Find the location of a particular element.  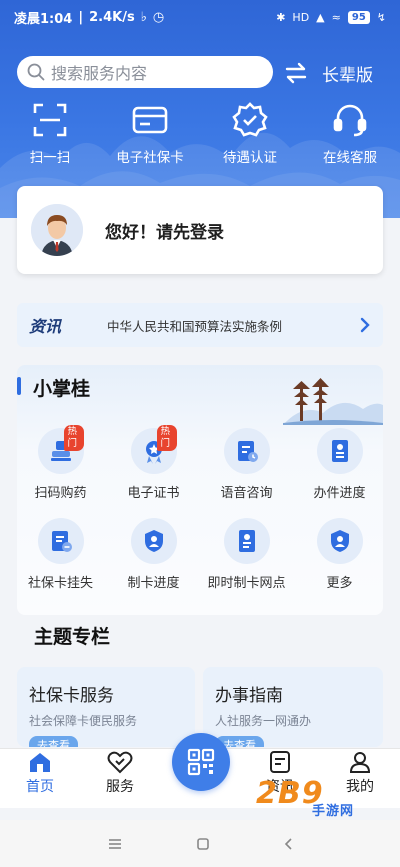

grid-item-case-progress: 办件进度 is located at coordinates (339, 473).